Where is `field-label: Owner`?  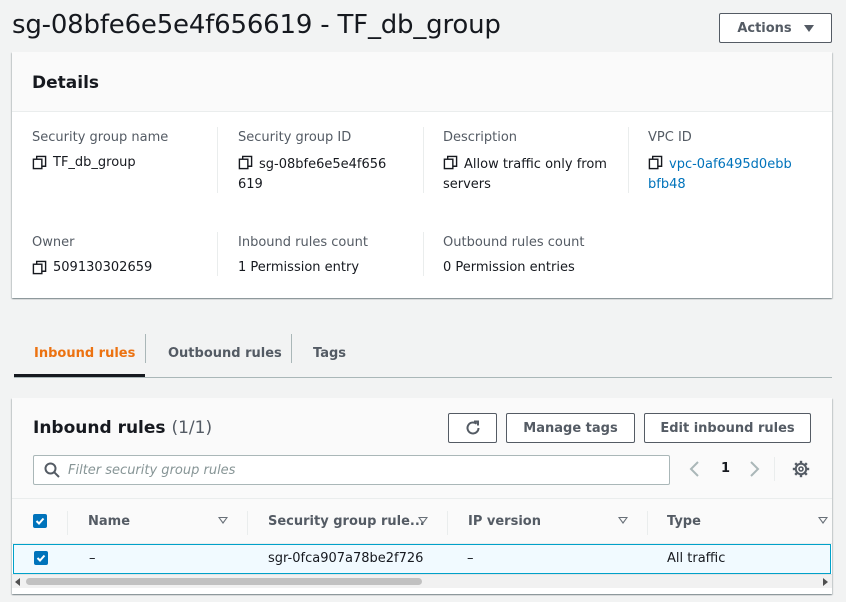
field-label: Owner is located at coordinates (53, 242).